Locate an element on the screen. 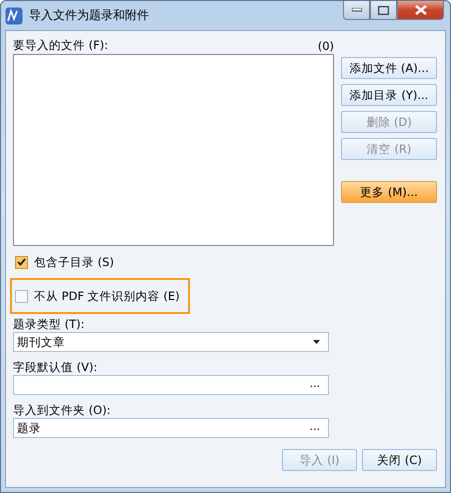  field-label: 字段默认值 (V): is located at coordinates (55, 367).